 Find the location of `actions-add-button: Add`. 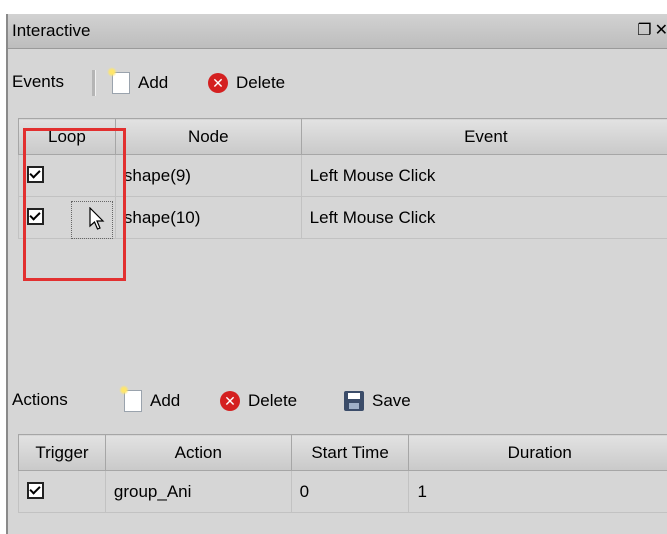

actions-add-button: Add is located at coordinates (150, 399).